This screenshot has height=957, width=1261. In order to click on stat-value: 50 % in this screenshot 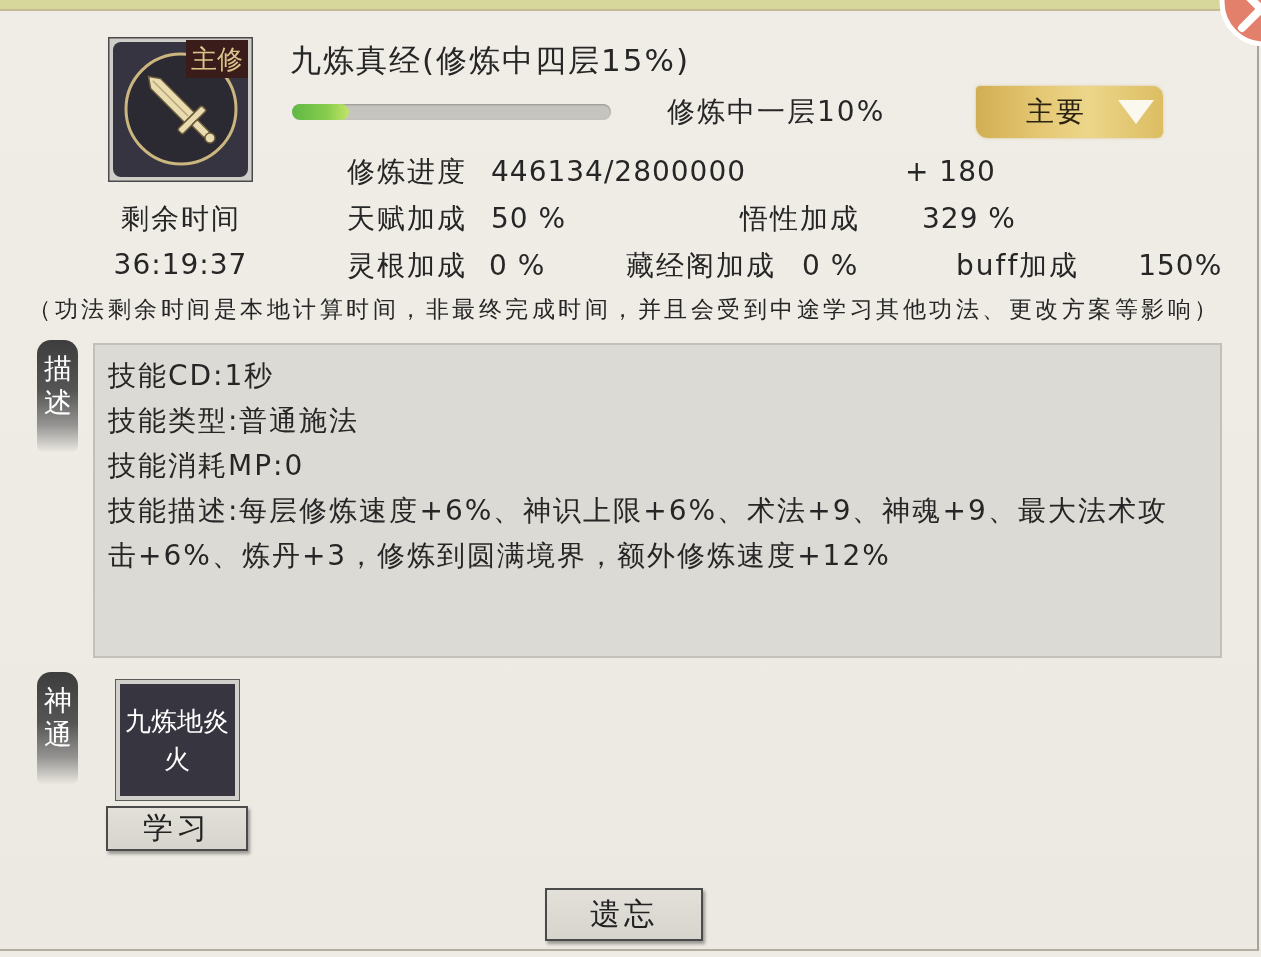, I will do `click(529, 218)`.